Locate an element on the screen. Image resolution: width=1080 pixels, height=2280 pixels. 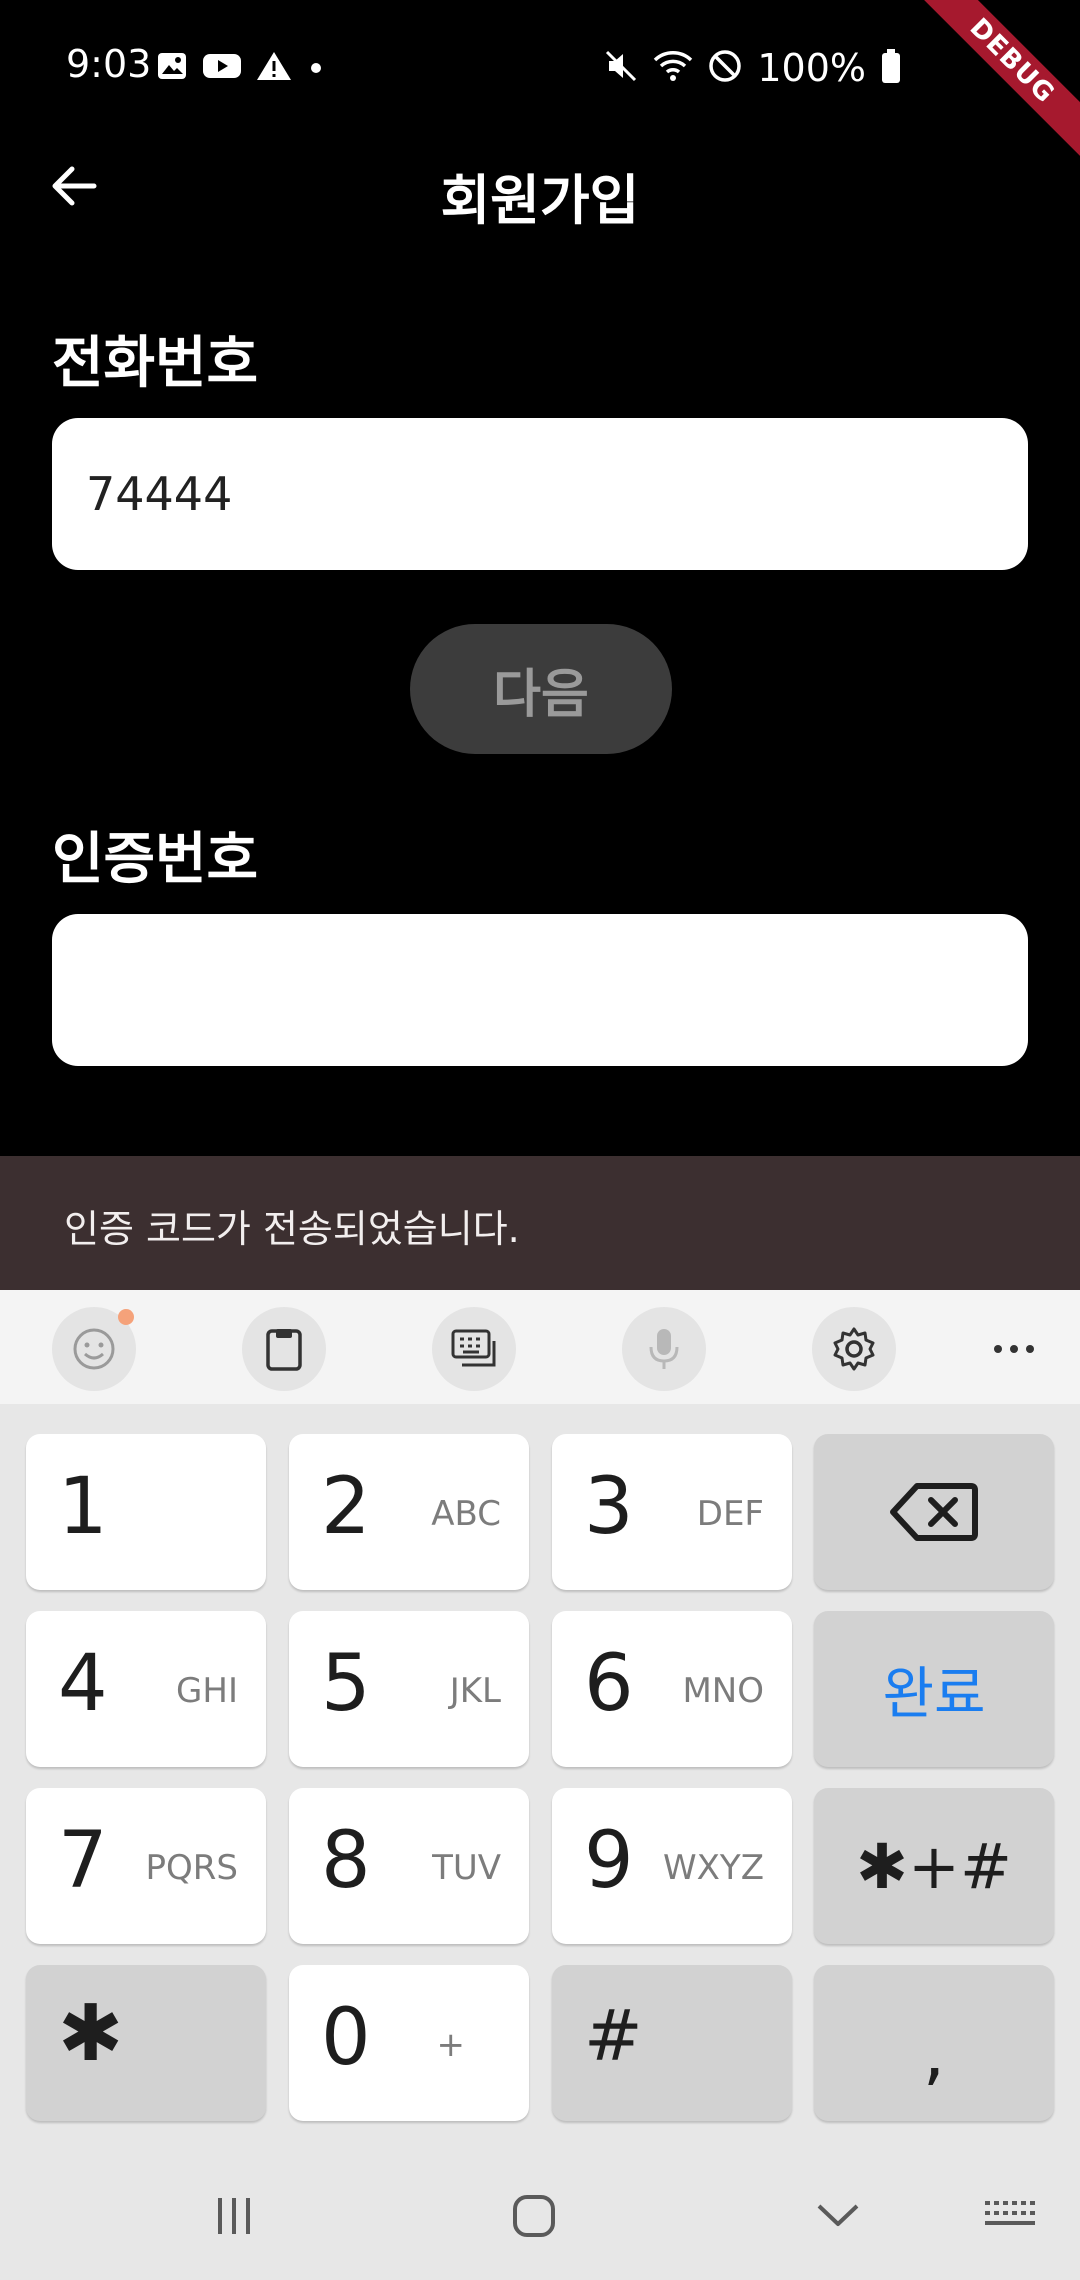
key-symbols: ✱+# is located at coordinates (934, 1866).